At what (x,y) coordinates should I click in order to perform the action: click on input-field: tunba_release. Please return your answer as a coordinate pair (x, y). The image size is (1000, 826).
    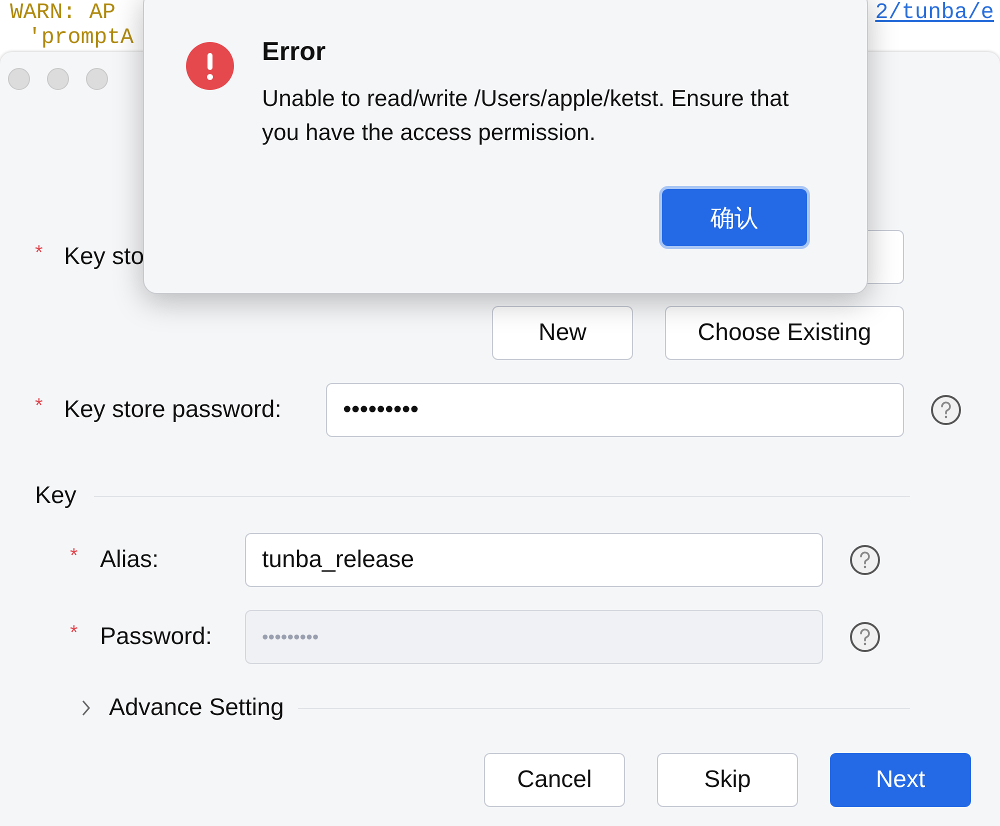
    Looking at the image, I should click on (534, 560).